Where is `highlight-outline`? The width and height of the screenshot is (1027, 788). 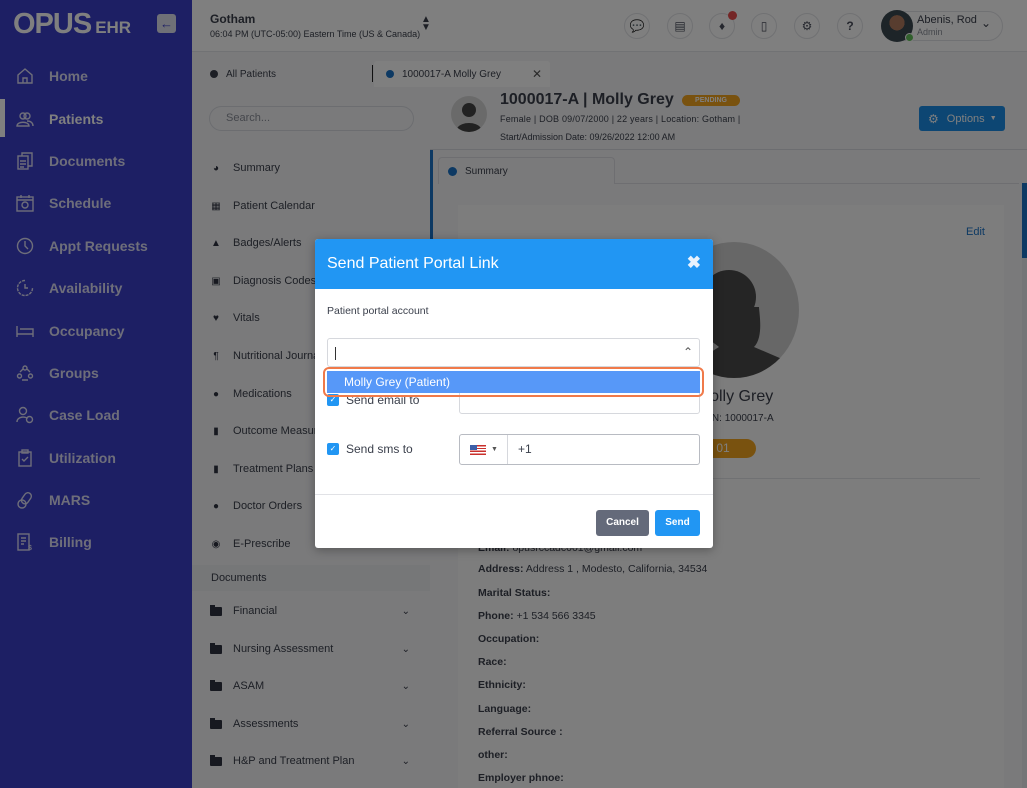
highlight-outline is located at coordinates (513, 382).